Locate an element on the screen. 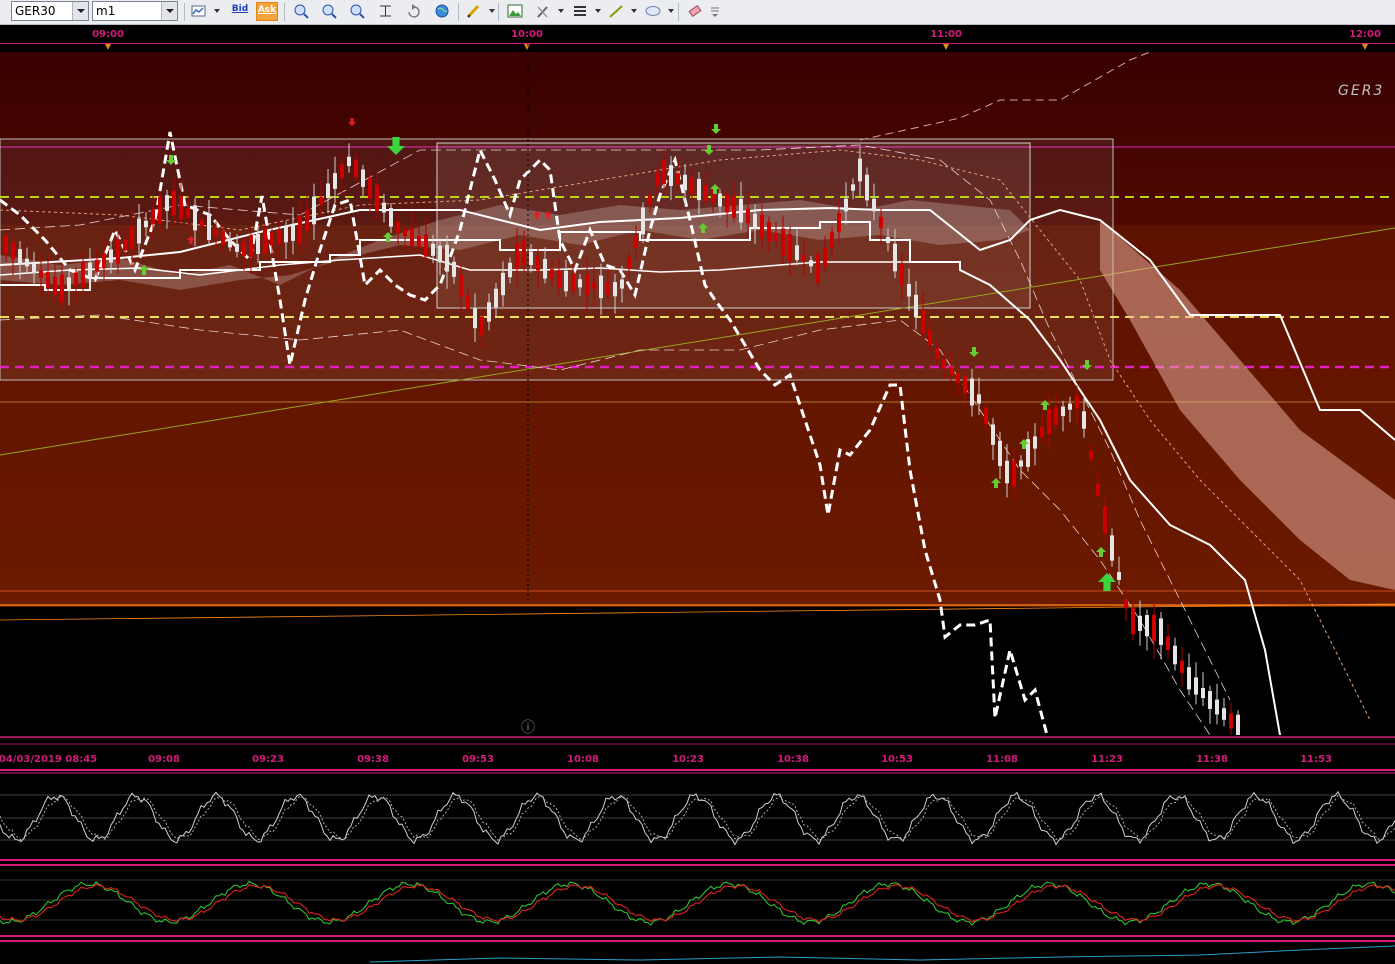 The width and height of the screenshot is (1395, 964). bottom-time-label: 10:38 is located at coordinates (793, 759).